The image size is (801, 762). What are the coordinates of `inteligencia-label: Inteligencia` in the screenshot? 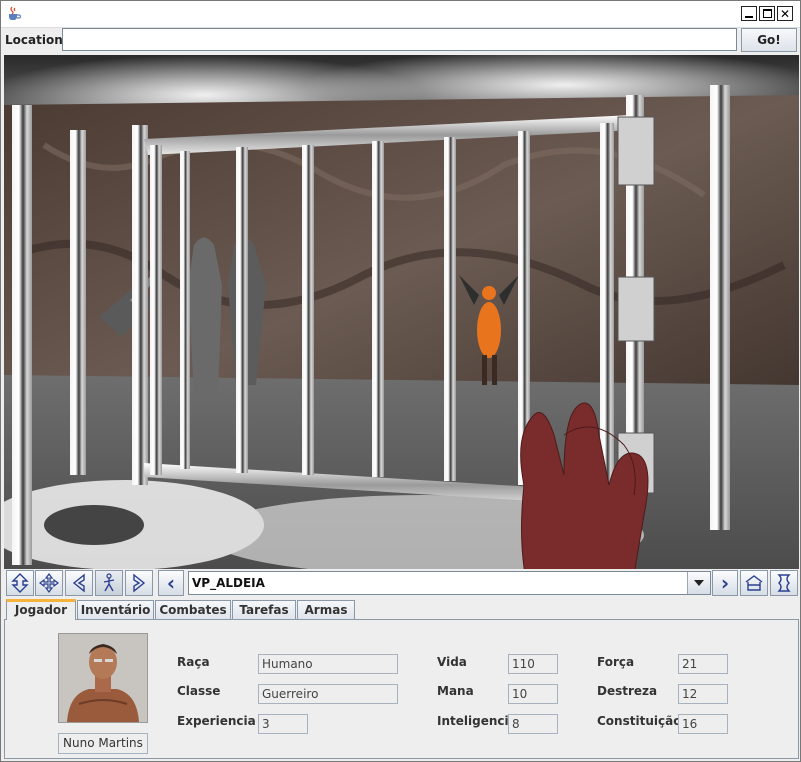 It's located at (477, 721).